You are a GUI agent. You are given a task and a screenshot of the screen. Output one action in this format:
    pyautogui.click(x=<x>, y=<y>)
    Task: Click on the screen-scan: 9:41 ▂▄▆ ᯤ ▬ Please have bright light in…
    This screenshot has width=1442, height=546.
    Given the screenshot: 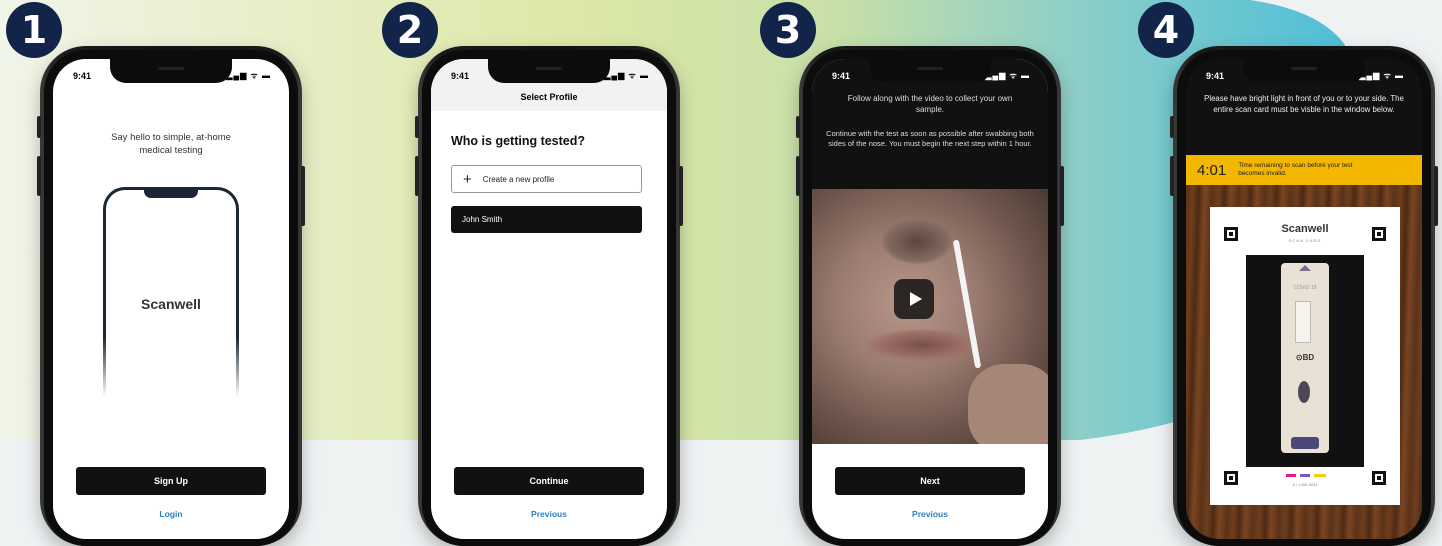 What is the action you would take?
    pyautogui.click(x=1304, y=299)
    